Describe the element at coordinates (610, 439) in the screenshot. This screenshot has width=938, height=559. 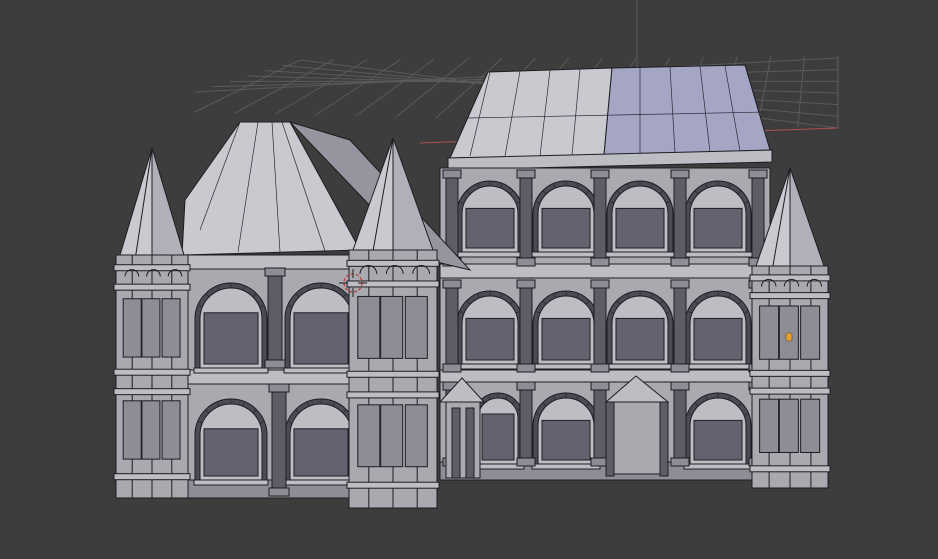
I see `portico-column-left` at that location.